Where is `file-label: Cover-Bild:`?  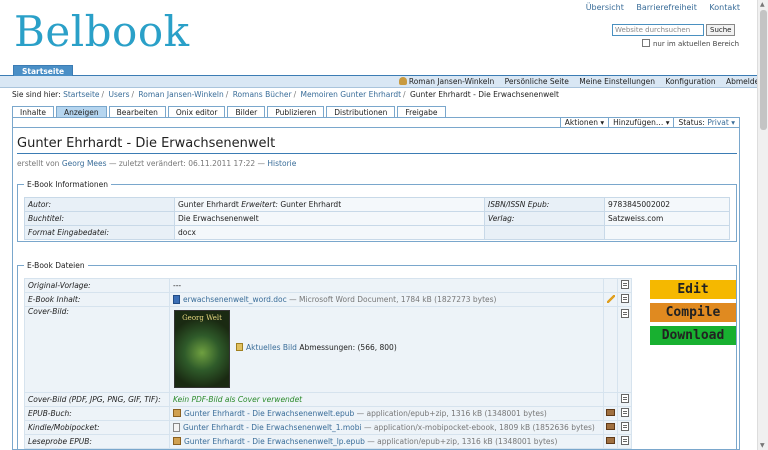 file-label: Cover-Bild: is located at coordinates (97, 349).